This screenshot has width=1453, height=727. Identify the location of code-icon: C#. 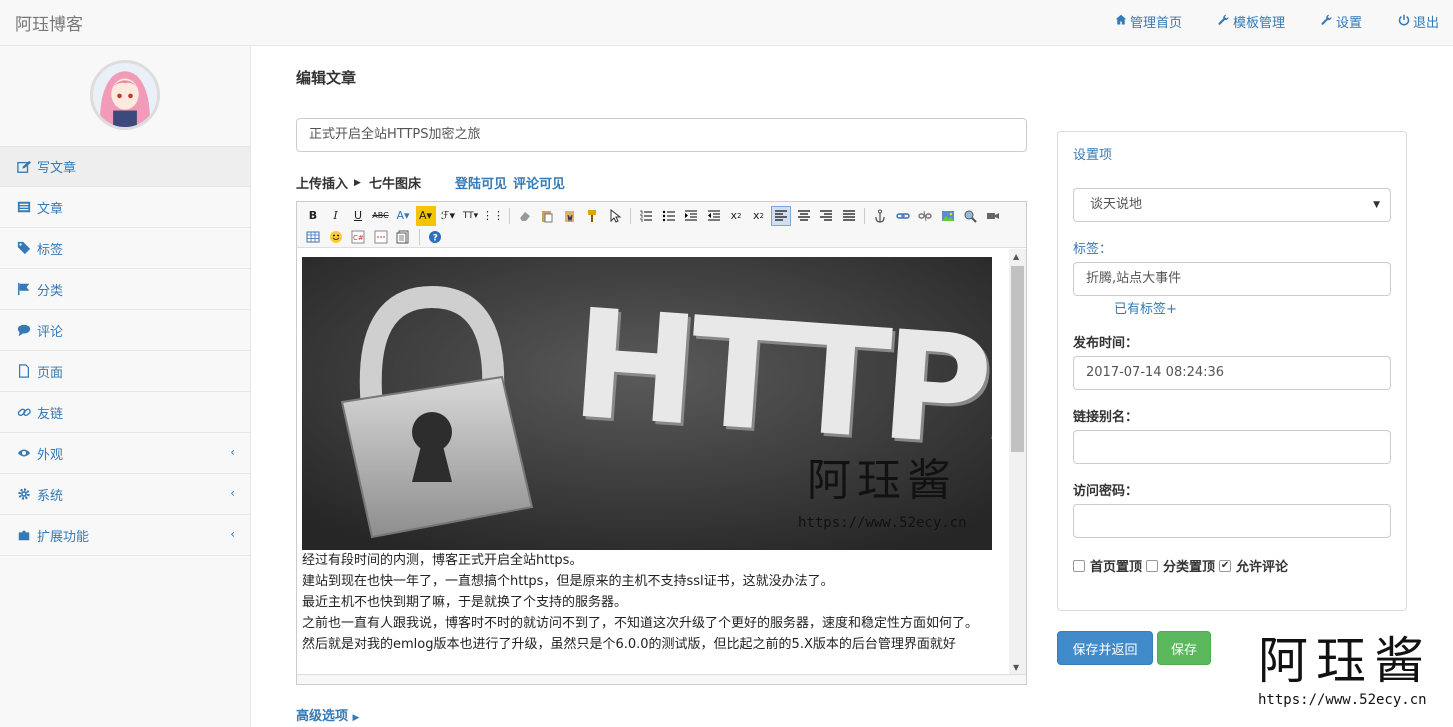
(358, 237).